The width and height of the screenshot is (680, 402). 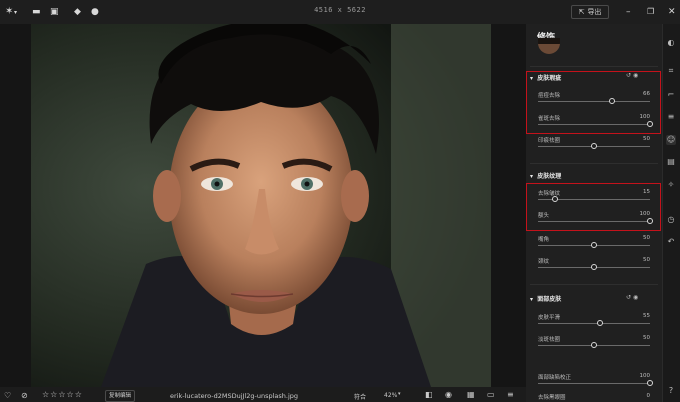 What do you see at coordinates (650, 12) in the screenshot?
I see `maximize-icon: ❐` at bounding box center [650, 12].